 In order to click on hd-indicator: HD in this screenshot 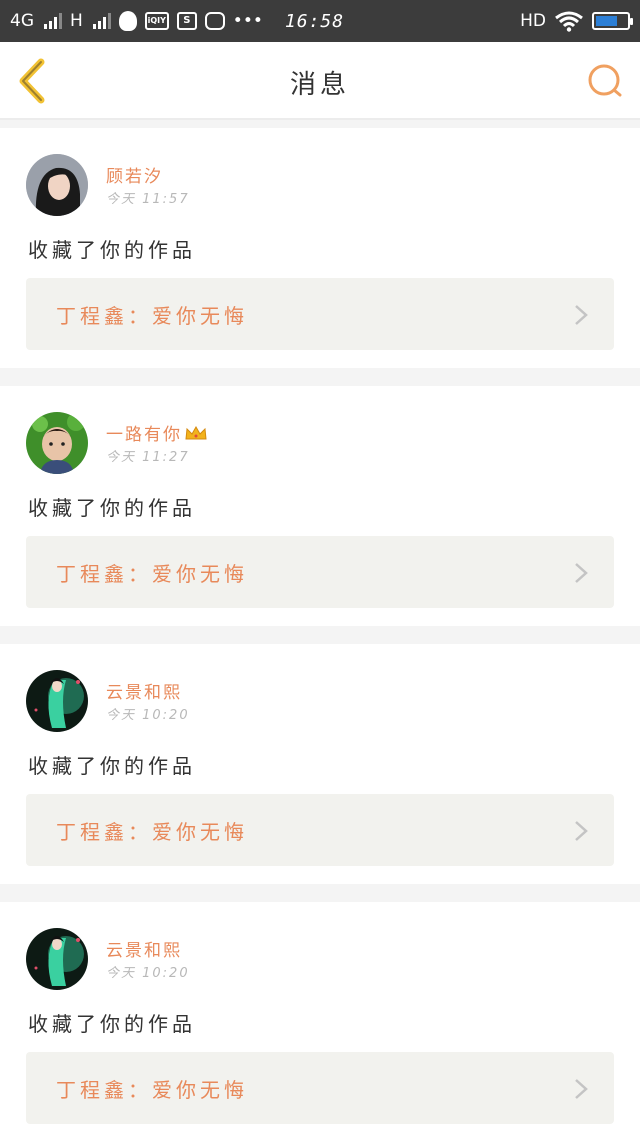, I will do `click(533, 21)`.